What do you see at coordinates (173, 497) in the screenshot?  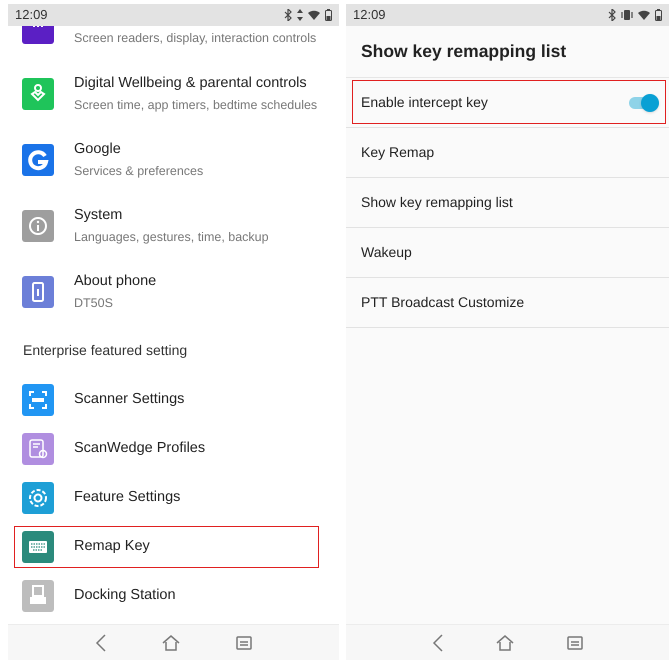 I see `settings-item: Feature Settings` at bounding box center [173, 497].